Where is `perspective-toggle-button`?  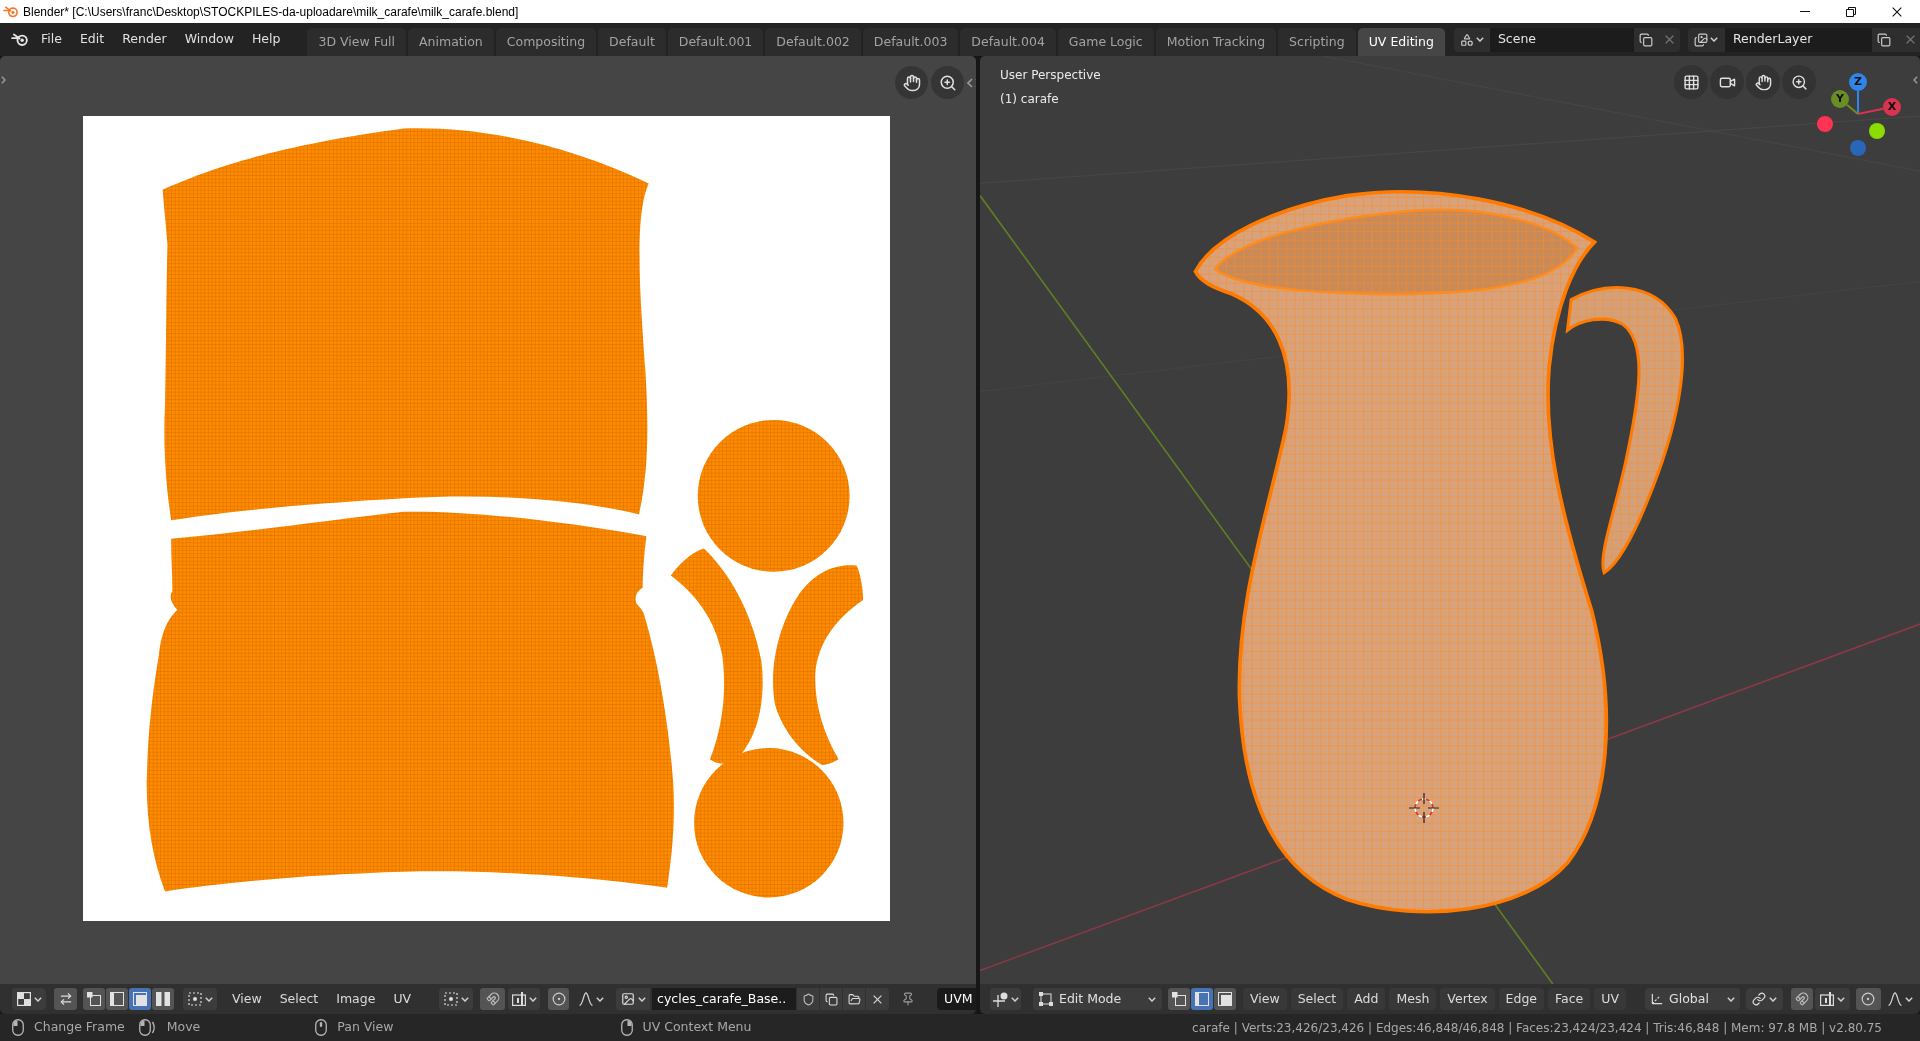 perspective-toggle-button is located at coordinates (1691, 82).